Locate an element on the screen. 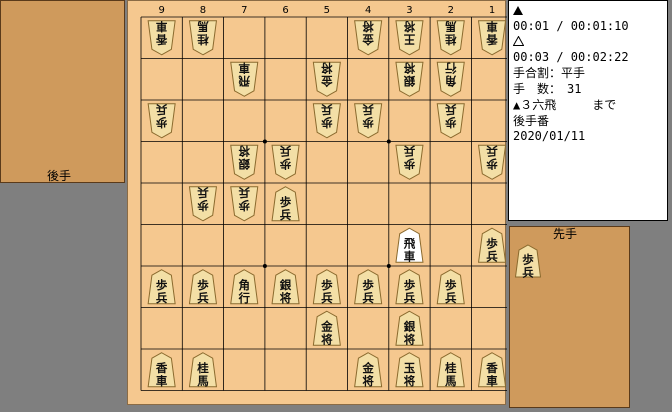 Image resolution: width=672 pixels, height=412 pixels. board-piece-gote-silver-8: 銀将 is located at coordinates (409, 79).